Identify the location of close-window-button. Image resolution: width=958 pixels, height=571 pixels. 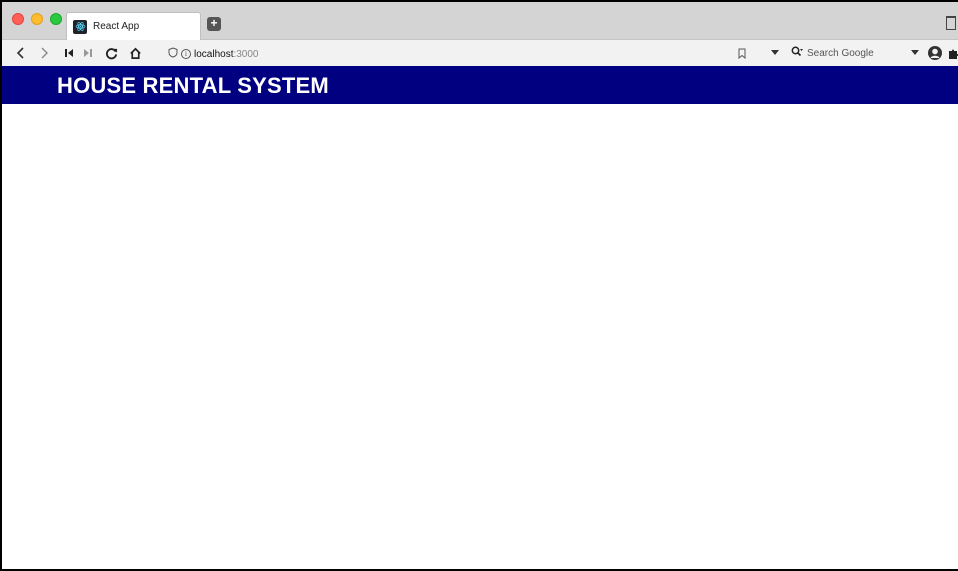
(18, 19).